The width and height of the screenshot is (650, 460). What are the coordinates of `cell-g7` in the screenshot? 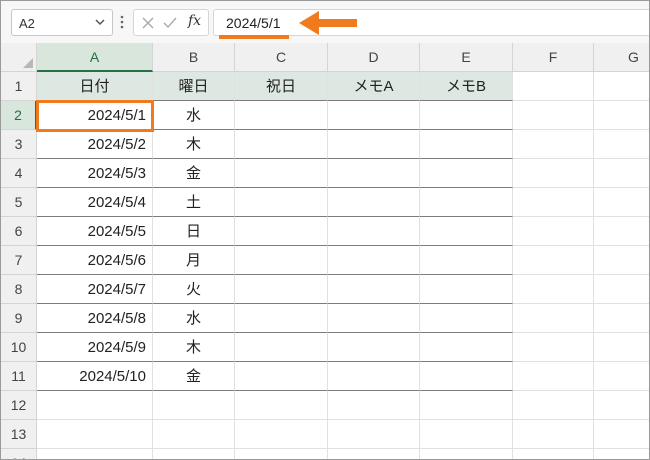 It's located at (621, 260).